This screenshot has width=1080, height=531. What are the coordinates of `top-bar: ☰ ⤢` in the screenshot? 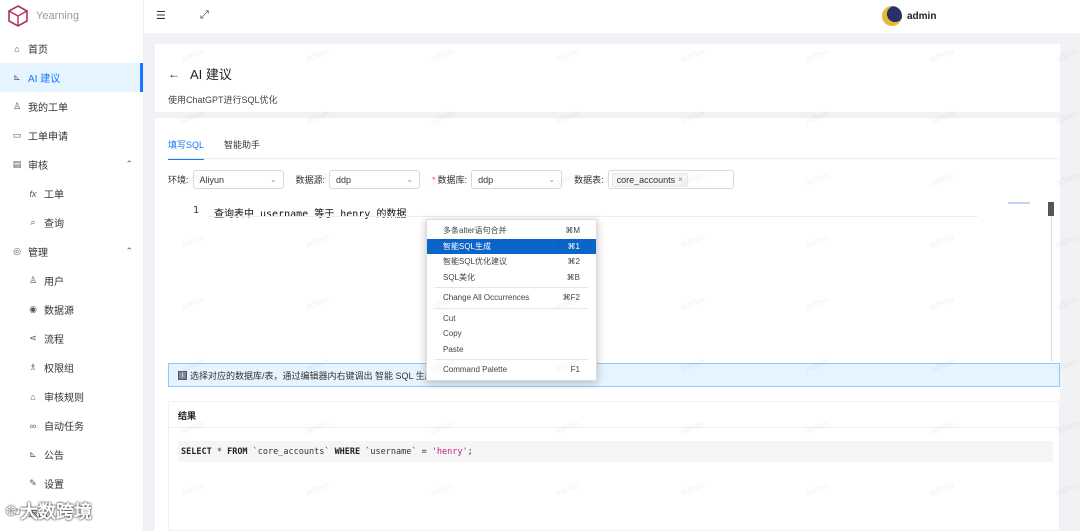 It's located at (612, 16).